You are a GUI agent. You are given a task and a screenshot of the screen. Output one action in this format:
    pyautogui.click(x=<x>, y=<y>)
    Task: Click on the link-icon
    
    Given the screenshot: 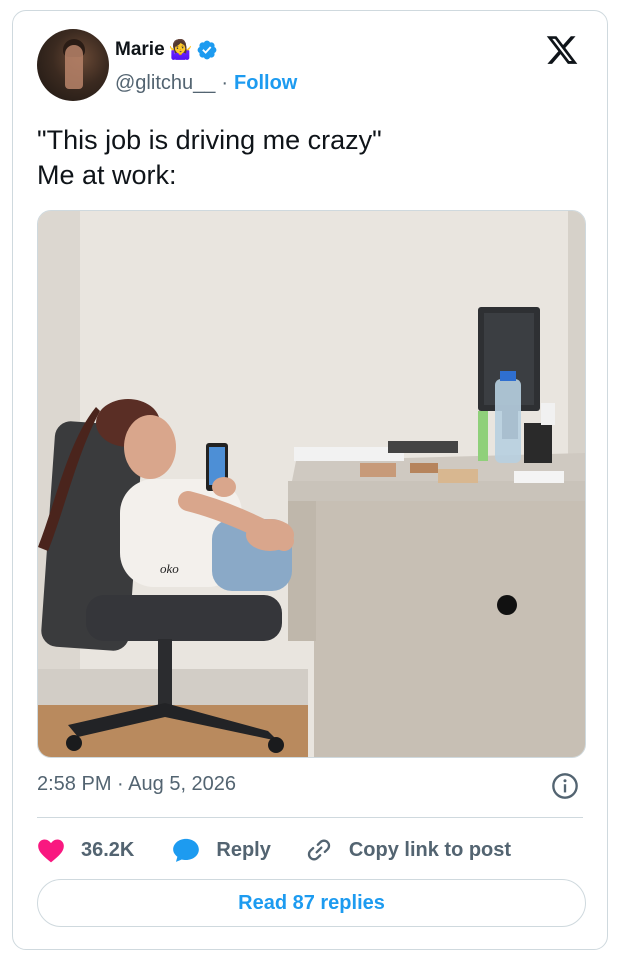 What is the action you would take?
    pyautogui.click(x=319, y=850)
    